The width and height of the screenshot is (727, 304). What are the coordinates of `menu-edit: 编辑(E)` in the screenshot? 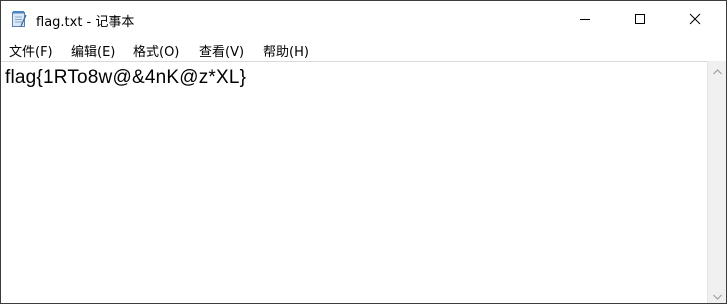 It's located at (93, 50).